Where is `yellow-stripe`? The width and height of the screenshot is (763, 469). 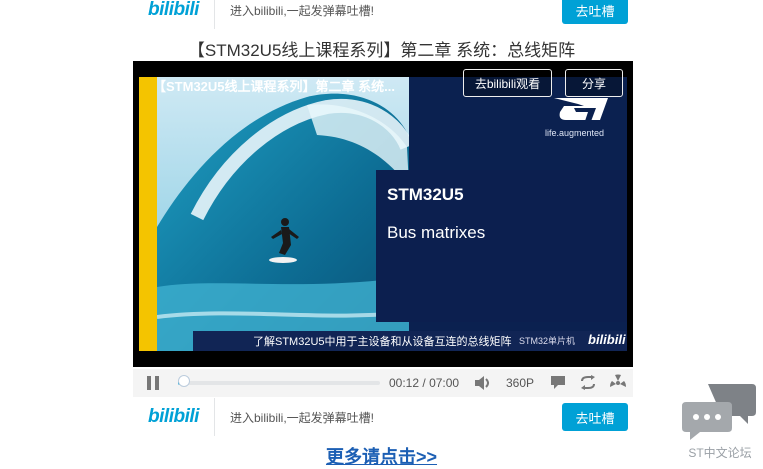 yellow-stripe is located at coordinates (148, 214).